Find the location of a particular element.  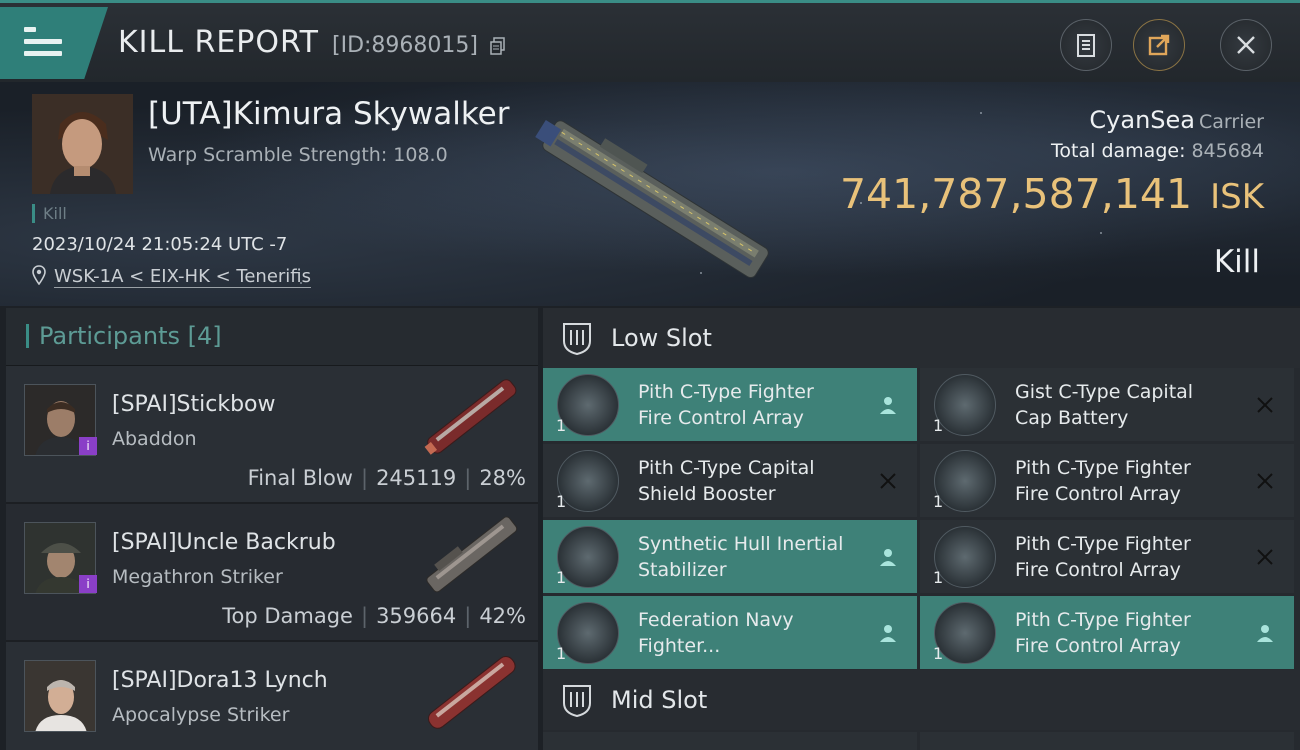

participant-ship: Apocalypse Striker is located at coordinates (201, 715).